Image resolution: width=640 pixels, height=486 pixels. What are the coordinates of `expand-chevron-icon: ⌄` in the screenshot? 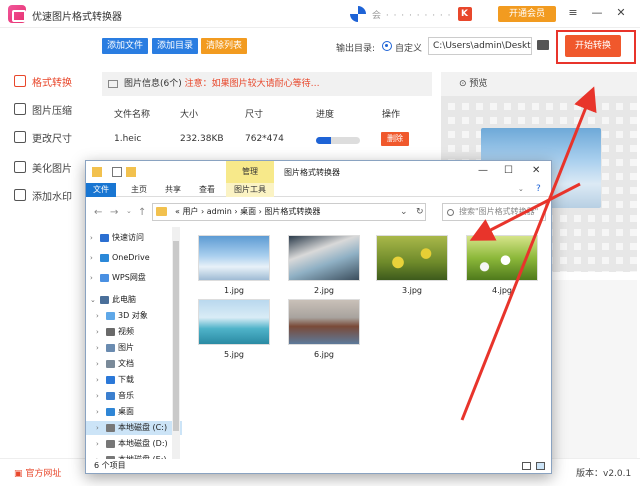 It's located at (93, 300).